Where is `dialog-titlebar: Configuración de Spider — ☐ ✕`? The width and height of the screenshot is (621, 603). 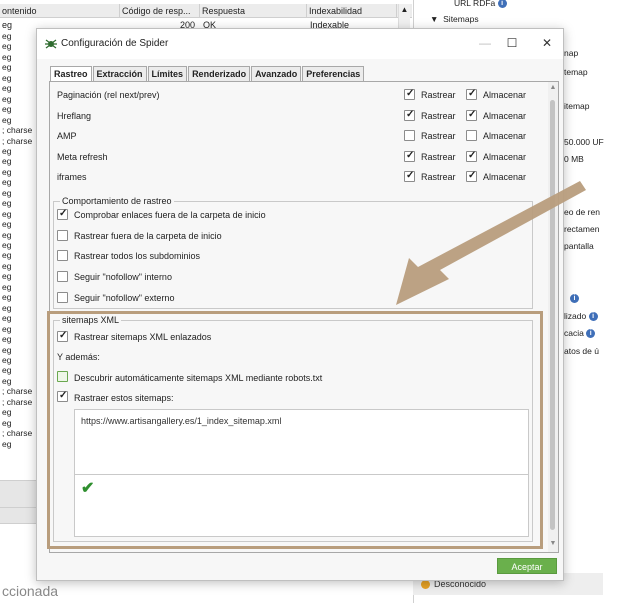
dialog-titlebar: Configuración de Spider — ☐ ✕ is located at coordinates (300, 44).